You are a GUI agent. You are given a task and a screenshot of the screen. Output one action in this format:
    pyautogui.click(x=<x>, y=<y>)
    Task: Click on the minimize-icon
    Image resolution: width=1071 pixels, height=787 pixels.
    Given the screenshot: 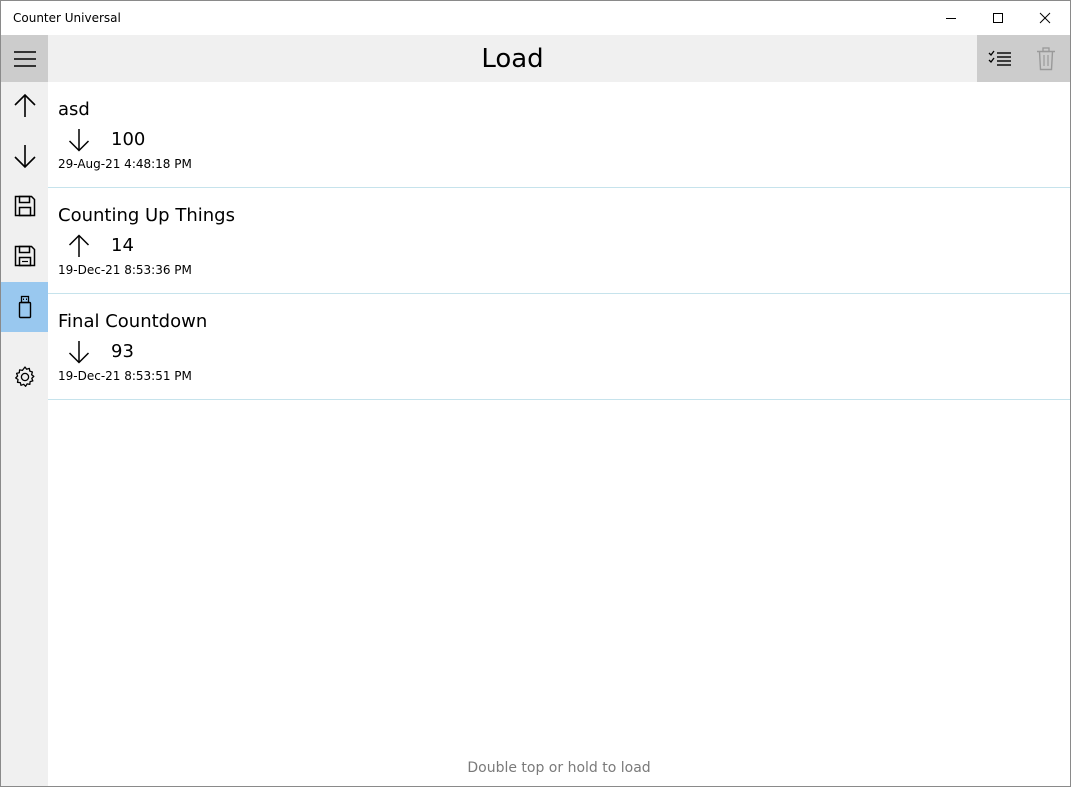 What is the action you would take?
    pyautogui.click(x=951, y=18)
    